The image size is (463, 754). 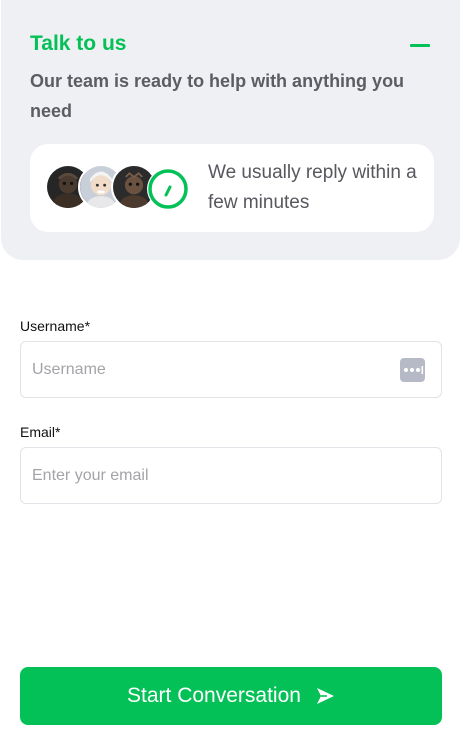 I want to click on reply-time-card: We usually reply within a few minutes, so click(x=232, y=188).